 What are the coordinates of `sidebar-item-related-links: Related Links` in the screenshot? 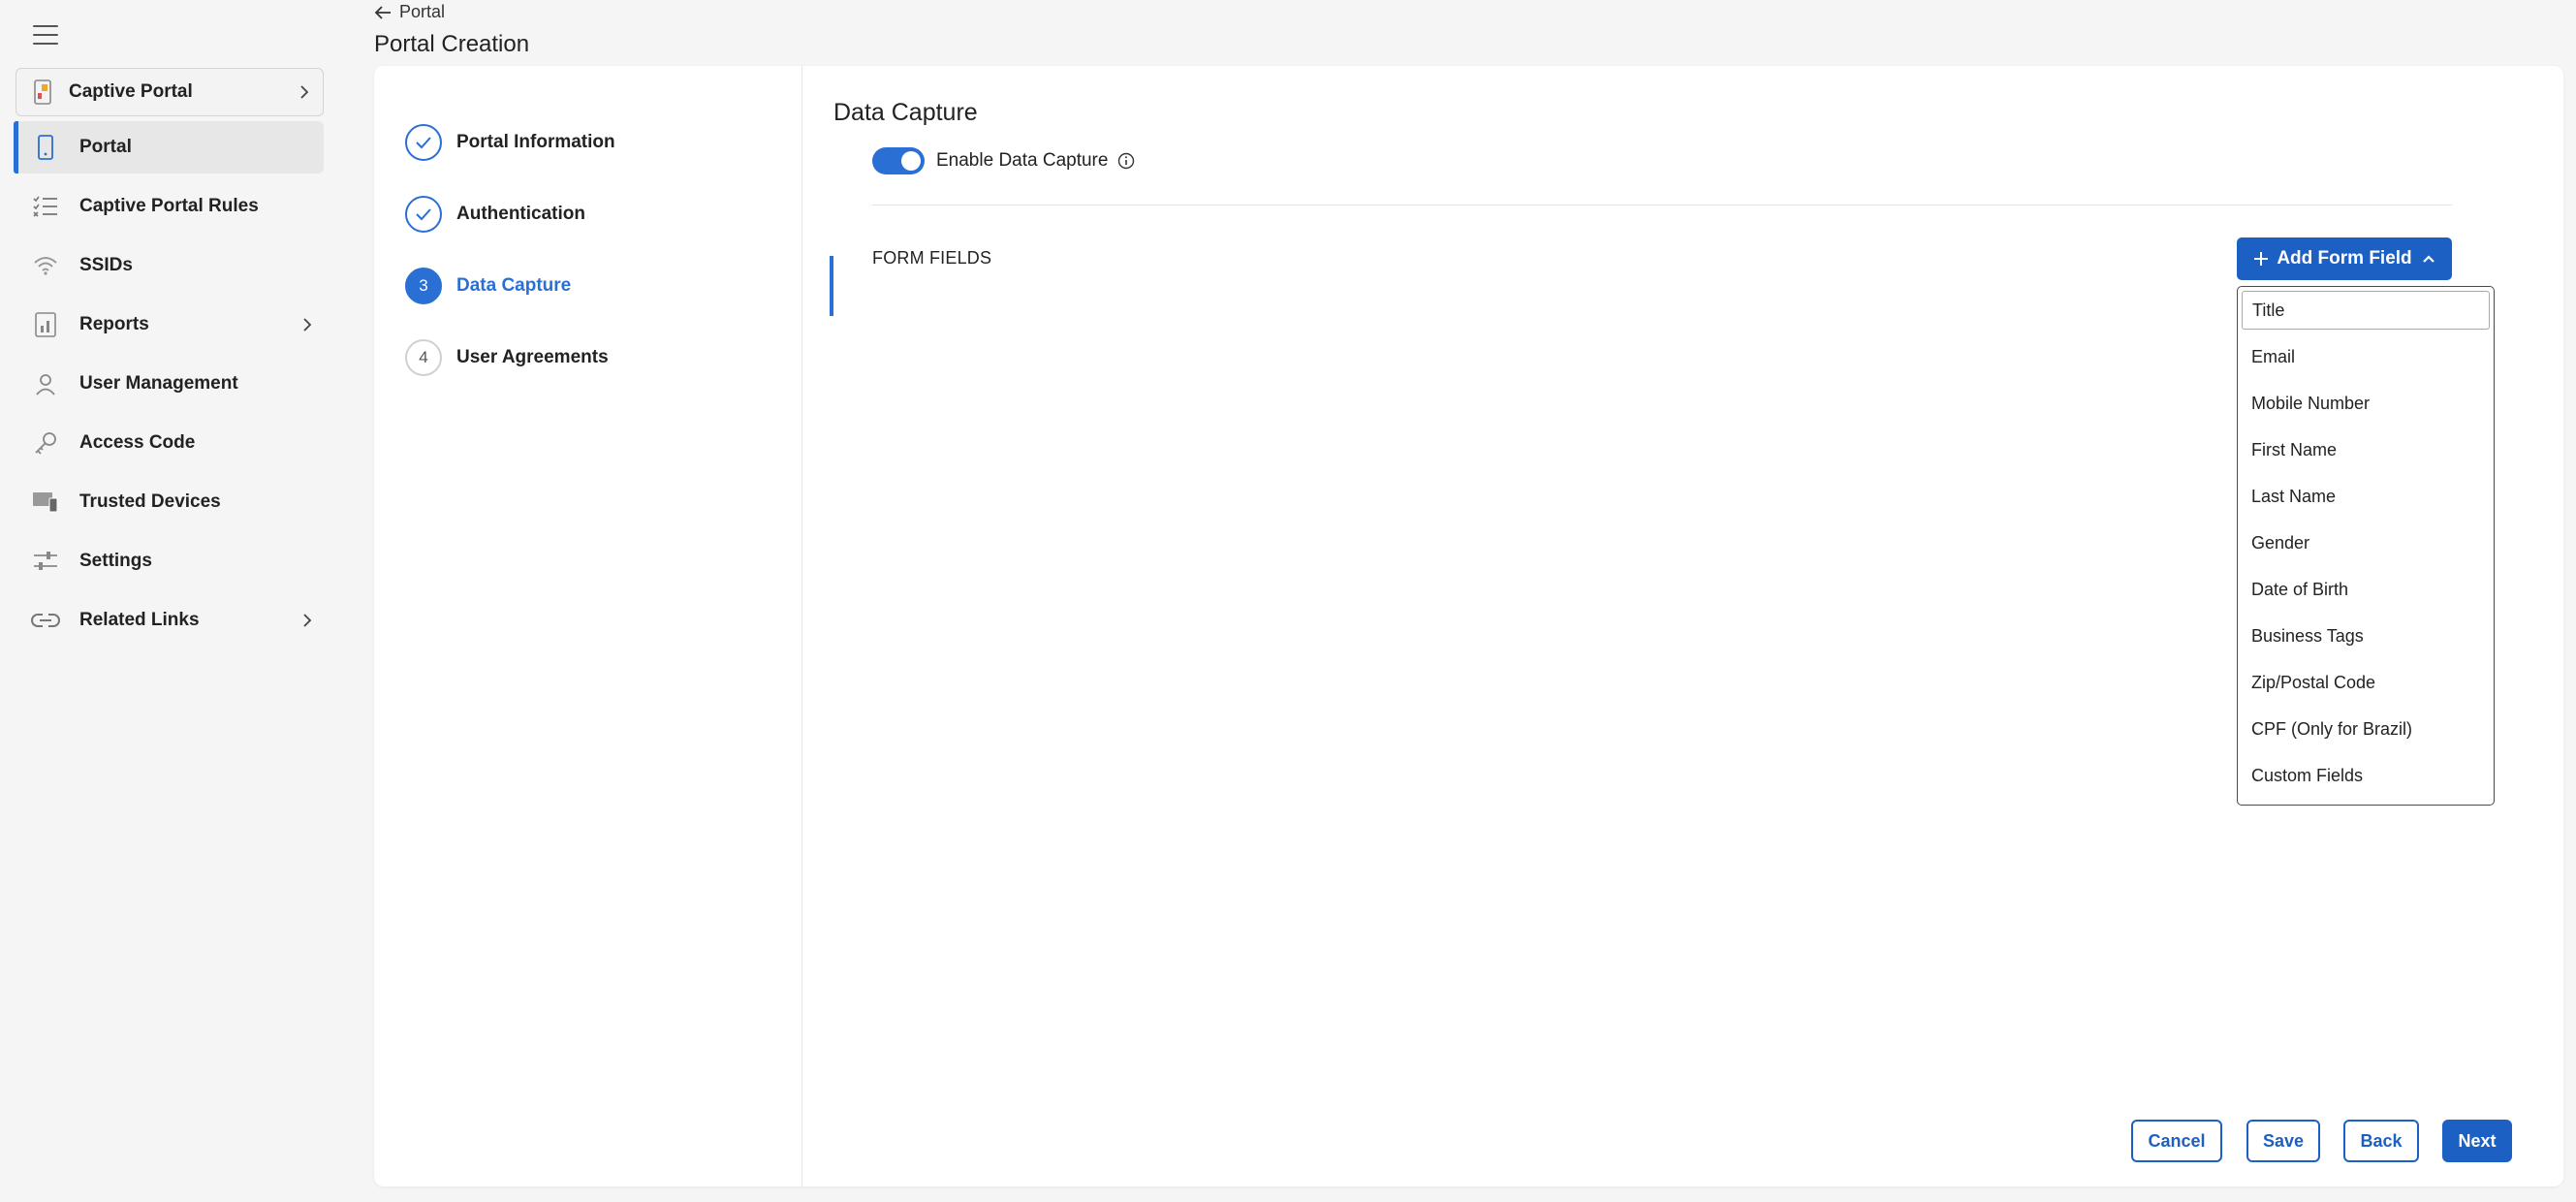 It's located at (169, 620).